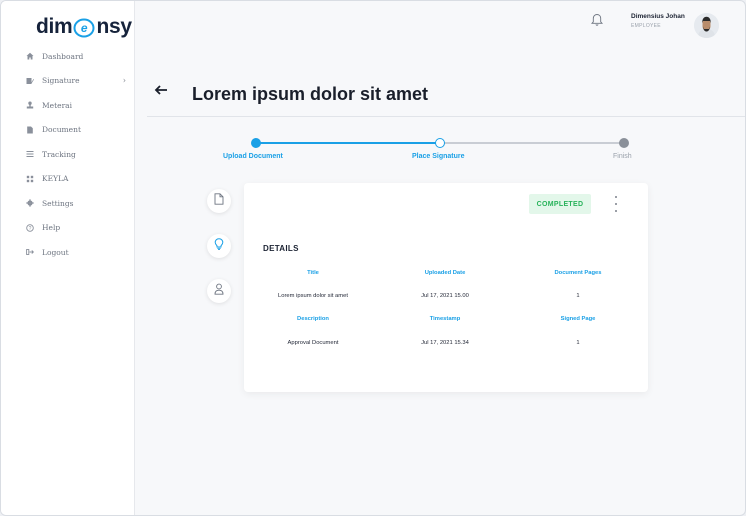 This screenshot has height=516, width=746. I want to click on sidebar-item-dashboard: Dashboard, so click(68, 56).